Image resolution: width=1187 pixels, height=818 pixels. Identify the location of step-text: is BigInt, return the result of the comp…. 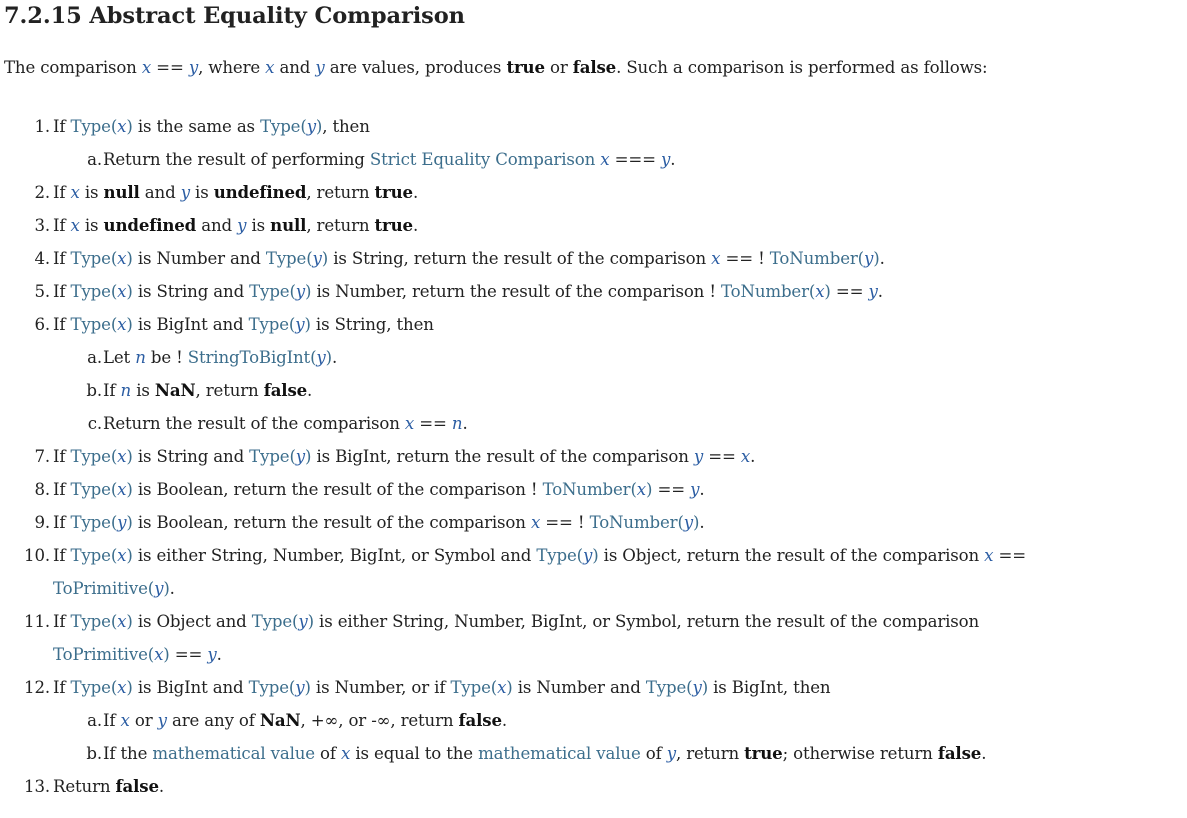
(502, 456).